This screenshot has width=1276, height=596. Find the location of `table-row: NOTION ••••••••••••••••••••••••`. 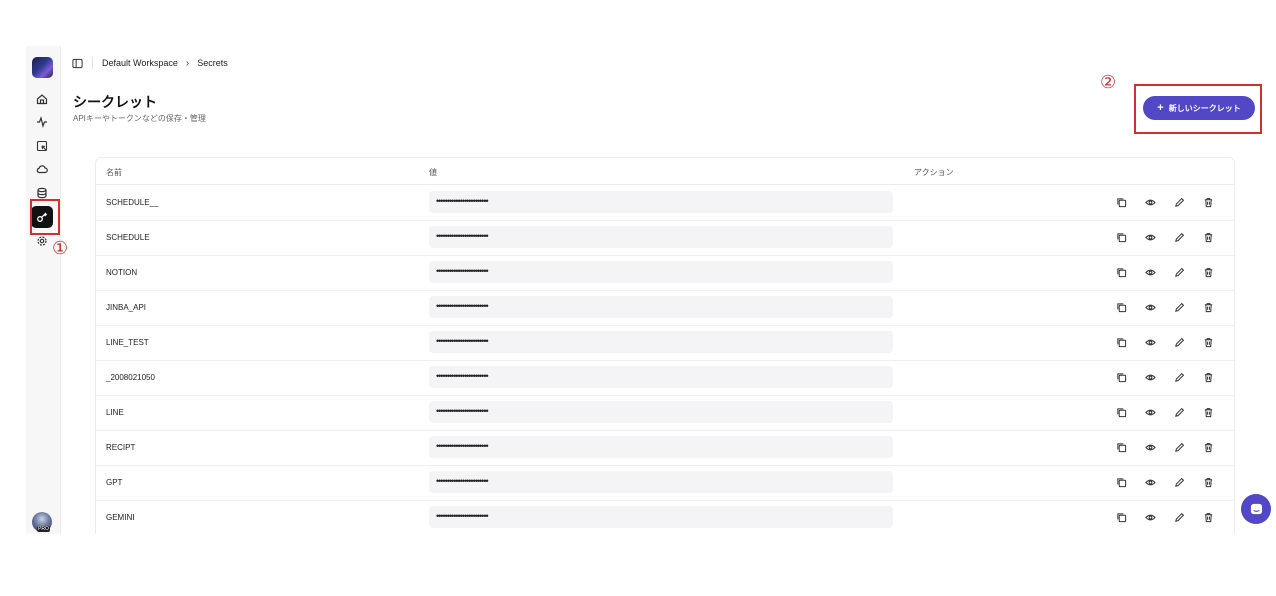

table-row: NOTION •••••••••••••••••••••••• is located at coordinates (665, 273).